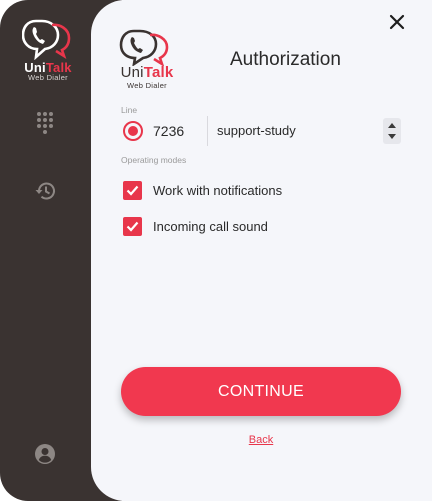  I want to click on sidebar-item-account, so click(45, 454).